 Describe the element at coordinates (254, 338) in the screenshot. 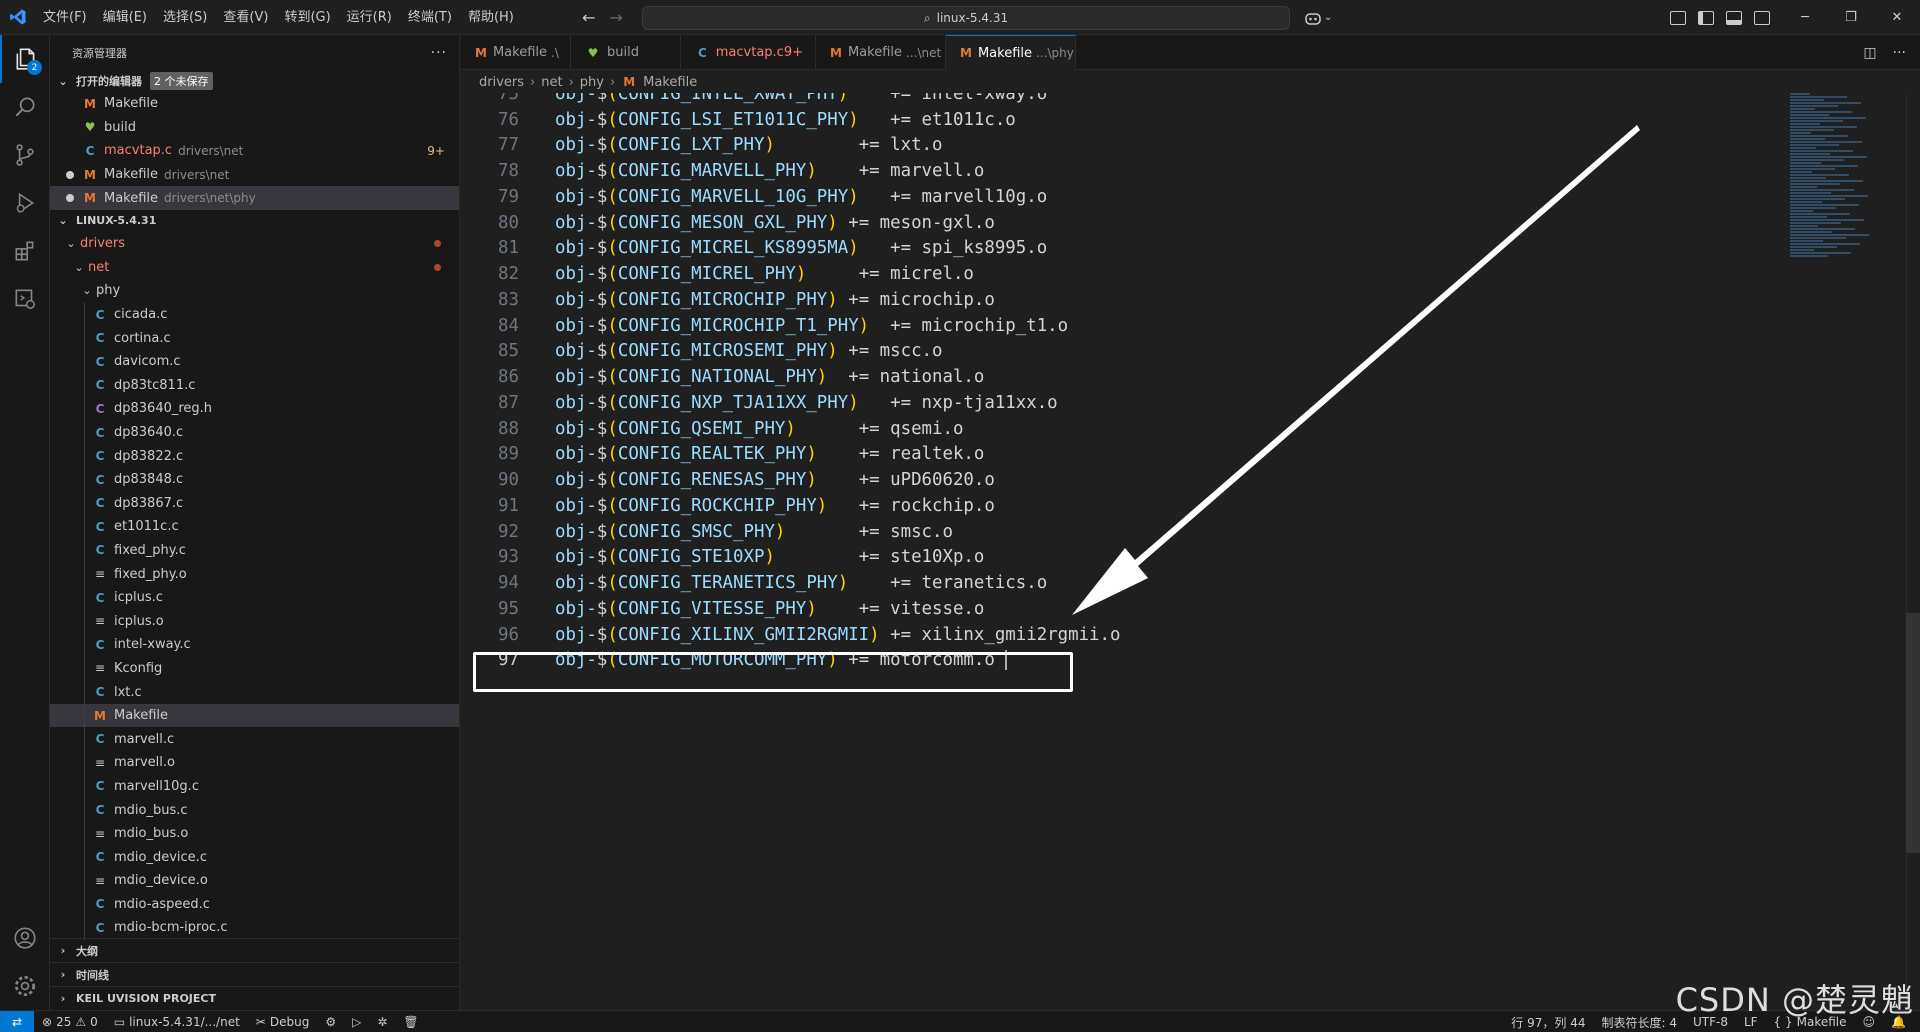

I see `file-item: Ccortina.c` at that location.